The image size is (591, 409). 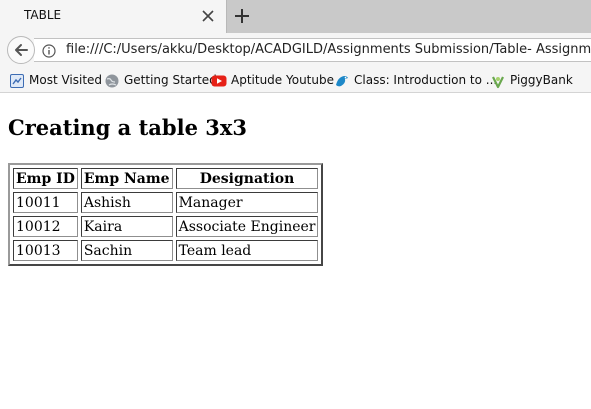 I want to click on table-row: 10011 Ashish Manager, so click(x=166, y=202).